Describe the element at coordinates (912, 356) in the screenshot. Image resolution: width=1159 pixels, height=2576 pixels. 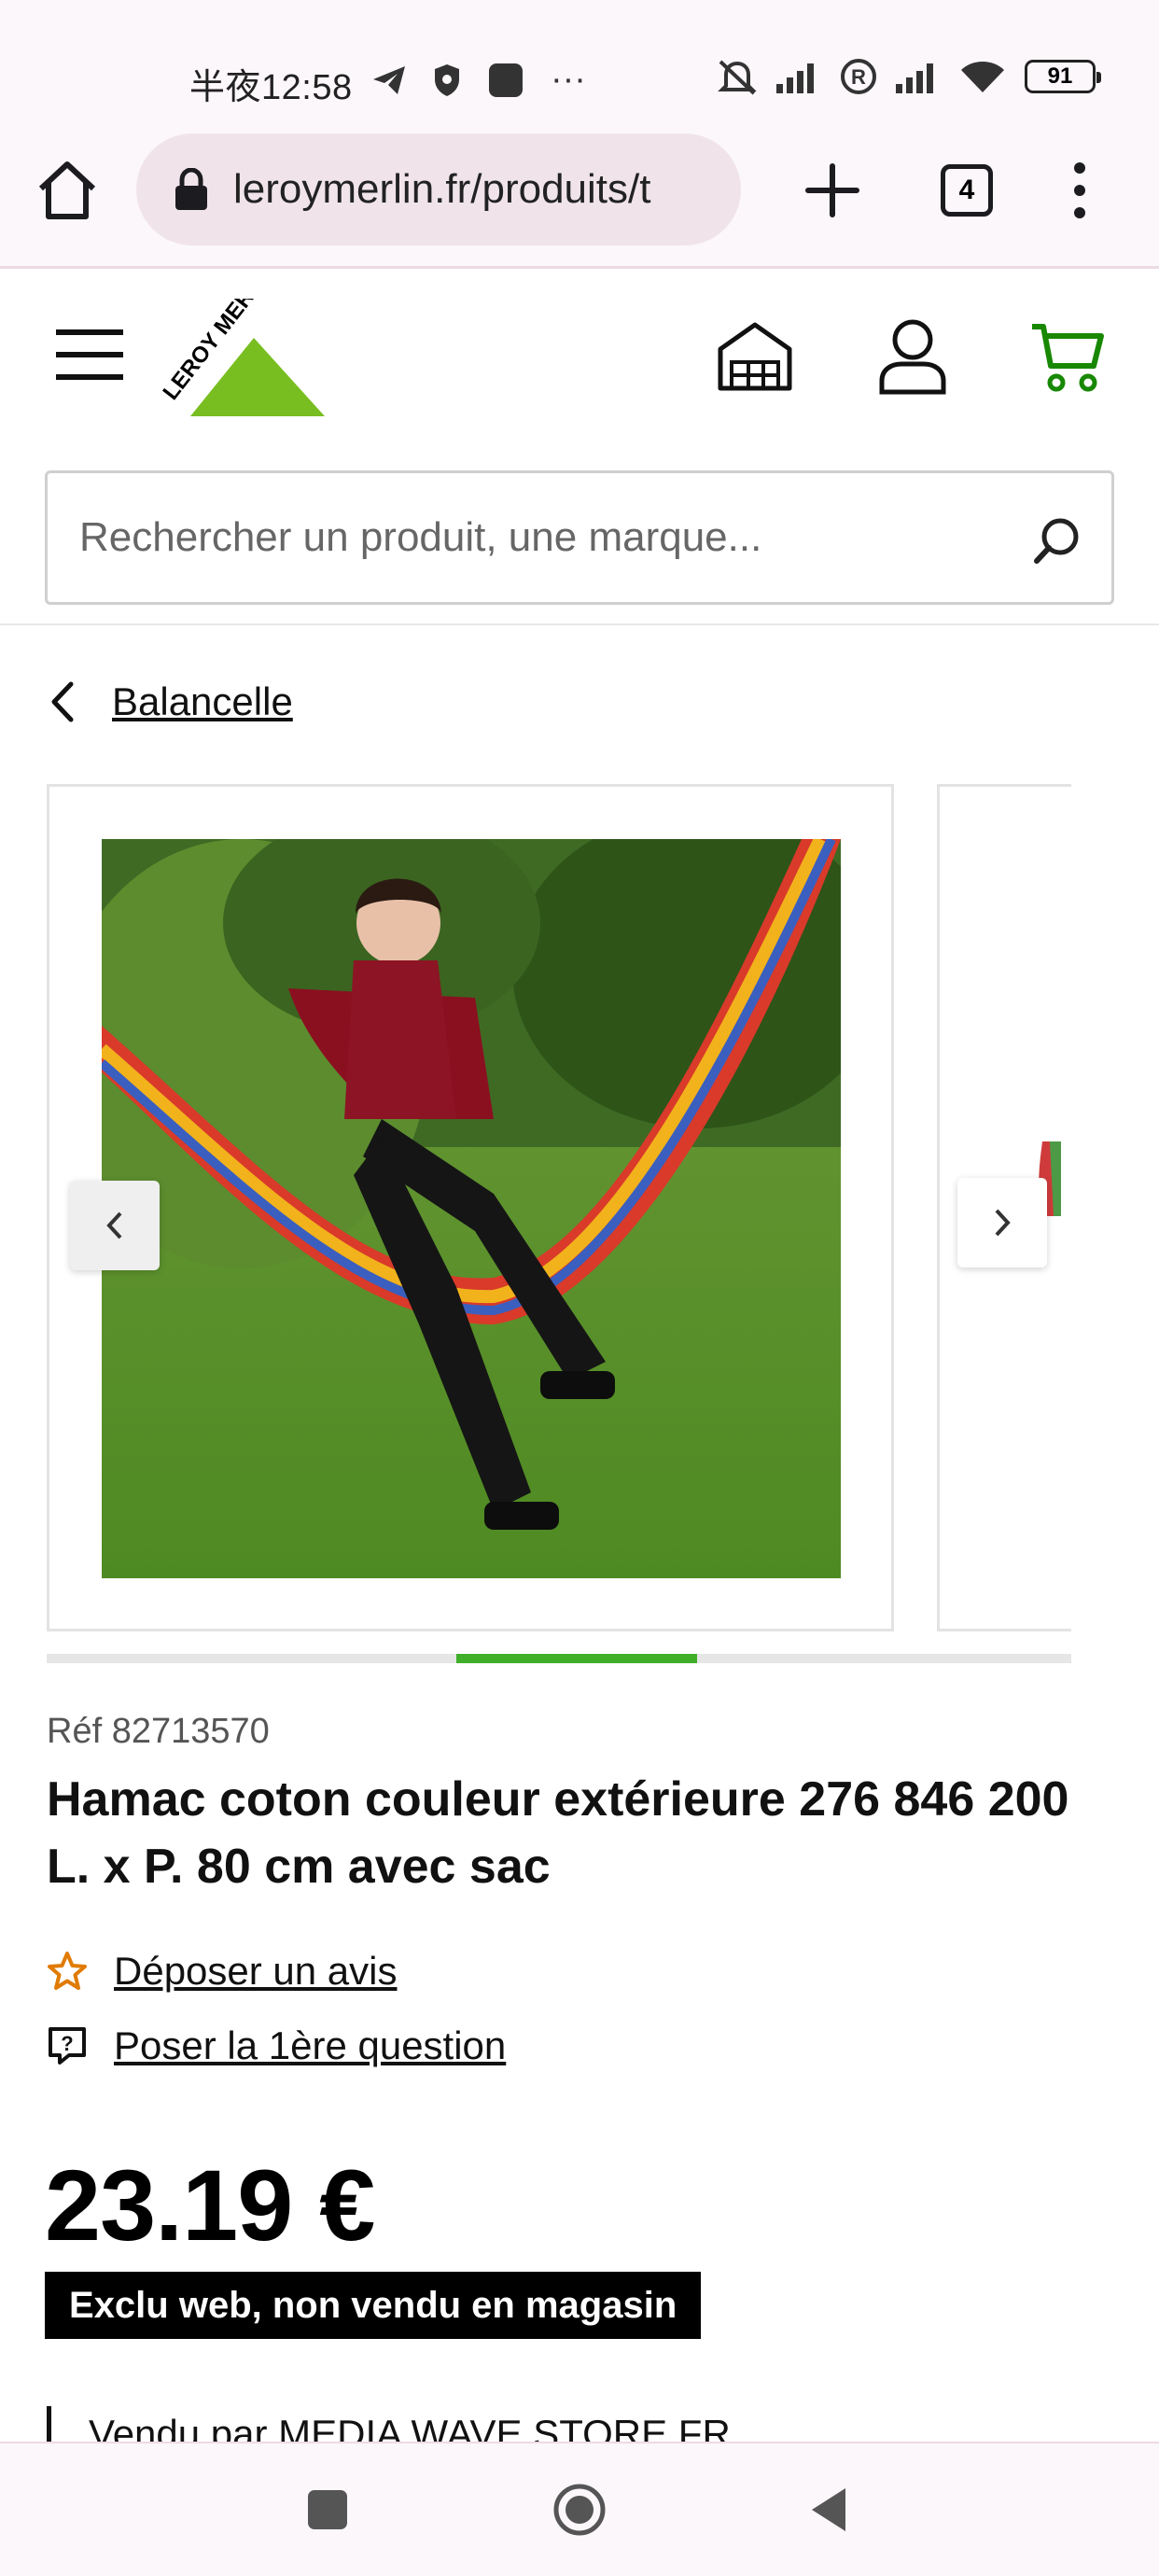
I see `account-icon` at that location.